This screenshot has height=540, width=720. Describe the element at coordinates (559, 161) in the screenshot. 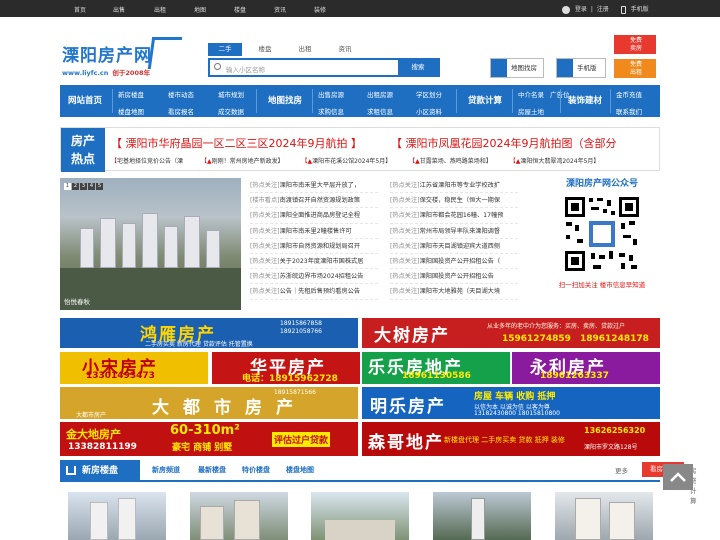

I see `hot-link: 【▲溧阳恒大翡翠湾2024年5月】` at that location.